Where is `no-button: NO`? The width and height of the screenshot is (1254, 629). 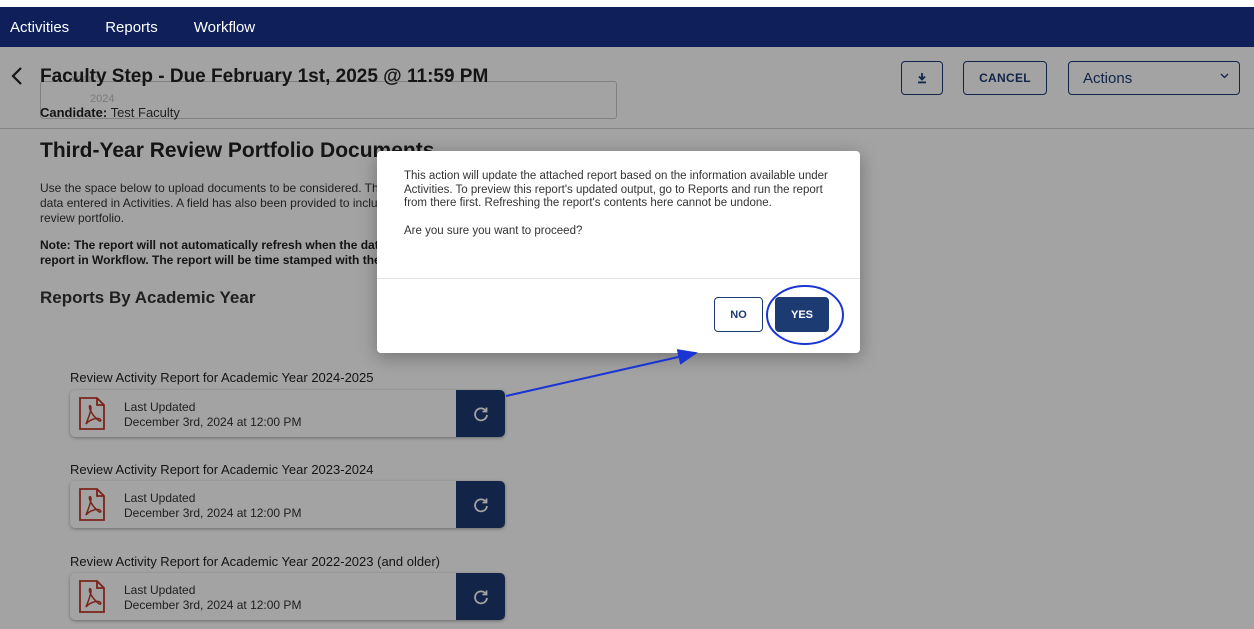
no-button: NO is located at coordinates (738, 314).